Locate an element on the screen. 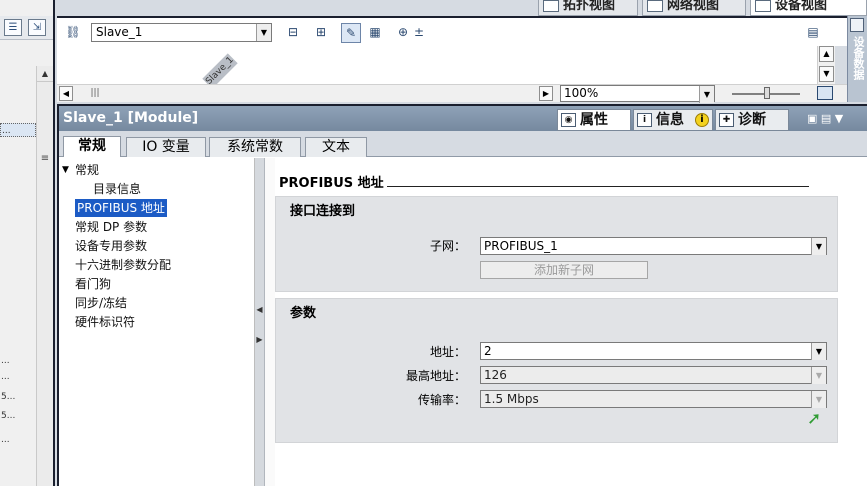 The width and height of the screenshot is (867, 486). network-icon is located at coordinates (655, 6).